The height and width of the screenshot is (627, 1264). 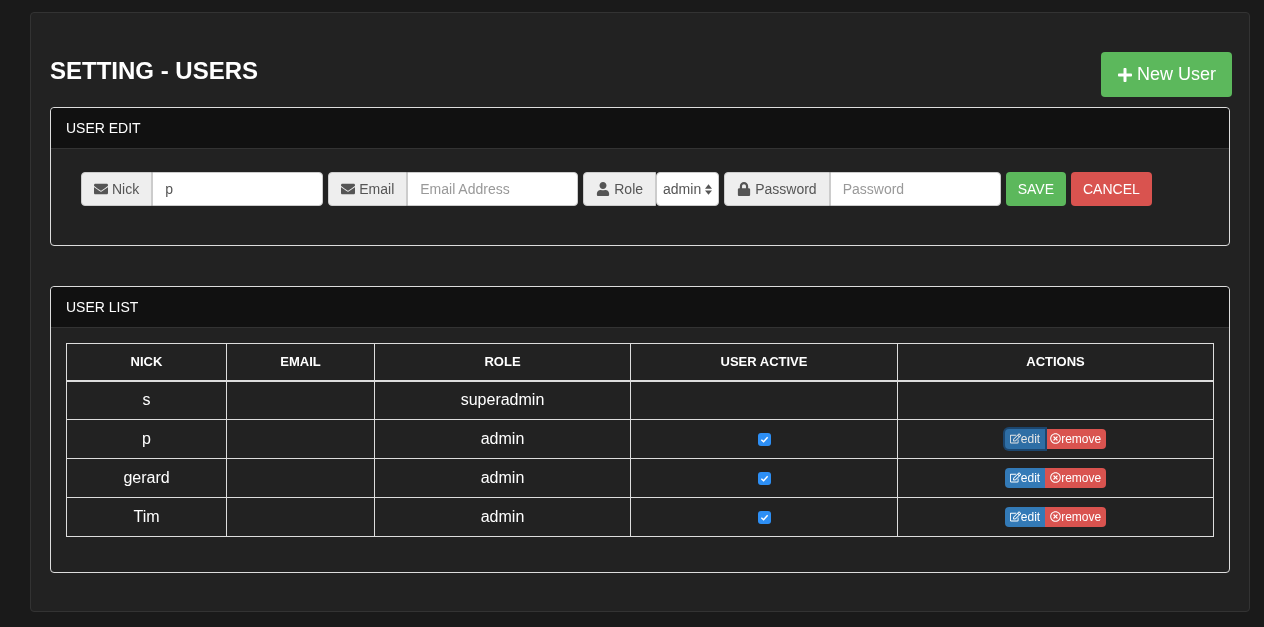 What do you see at coordinates (502, 400) in the screenshot?
I see `table-cell: superadmin` at bounding box center [502, 400].